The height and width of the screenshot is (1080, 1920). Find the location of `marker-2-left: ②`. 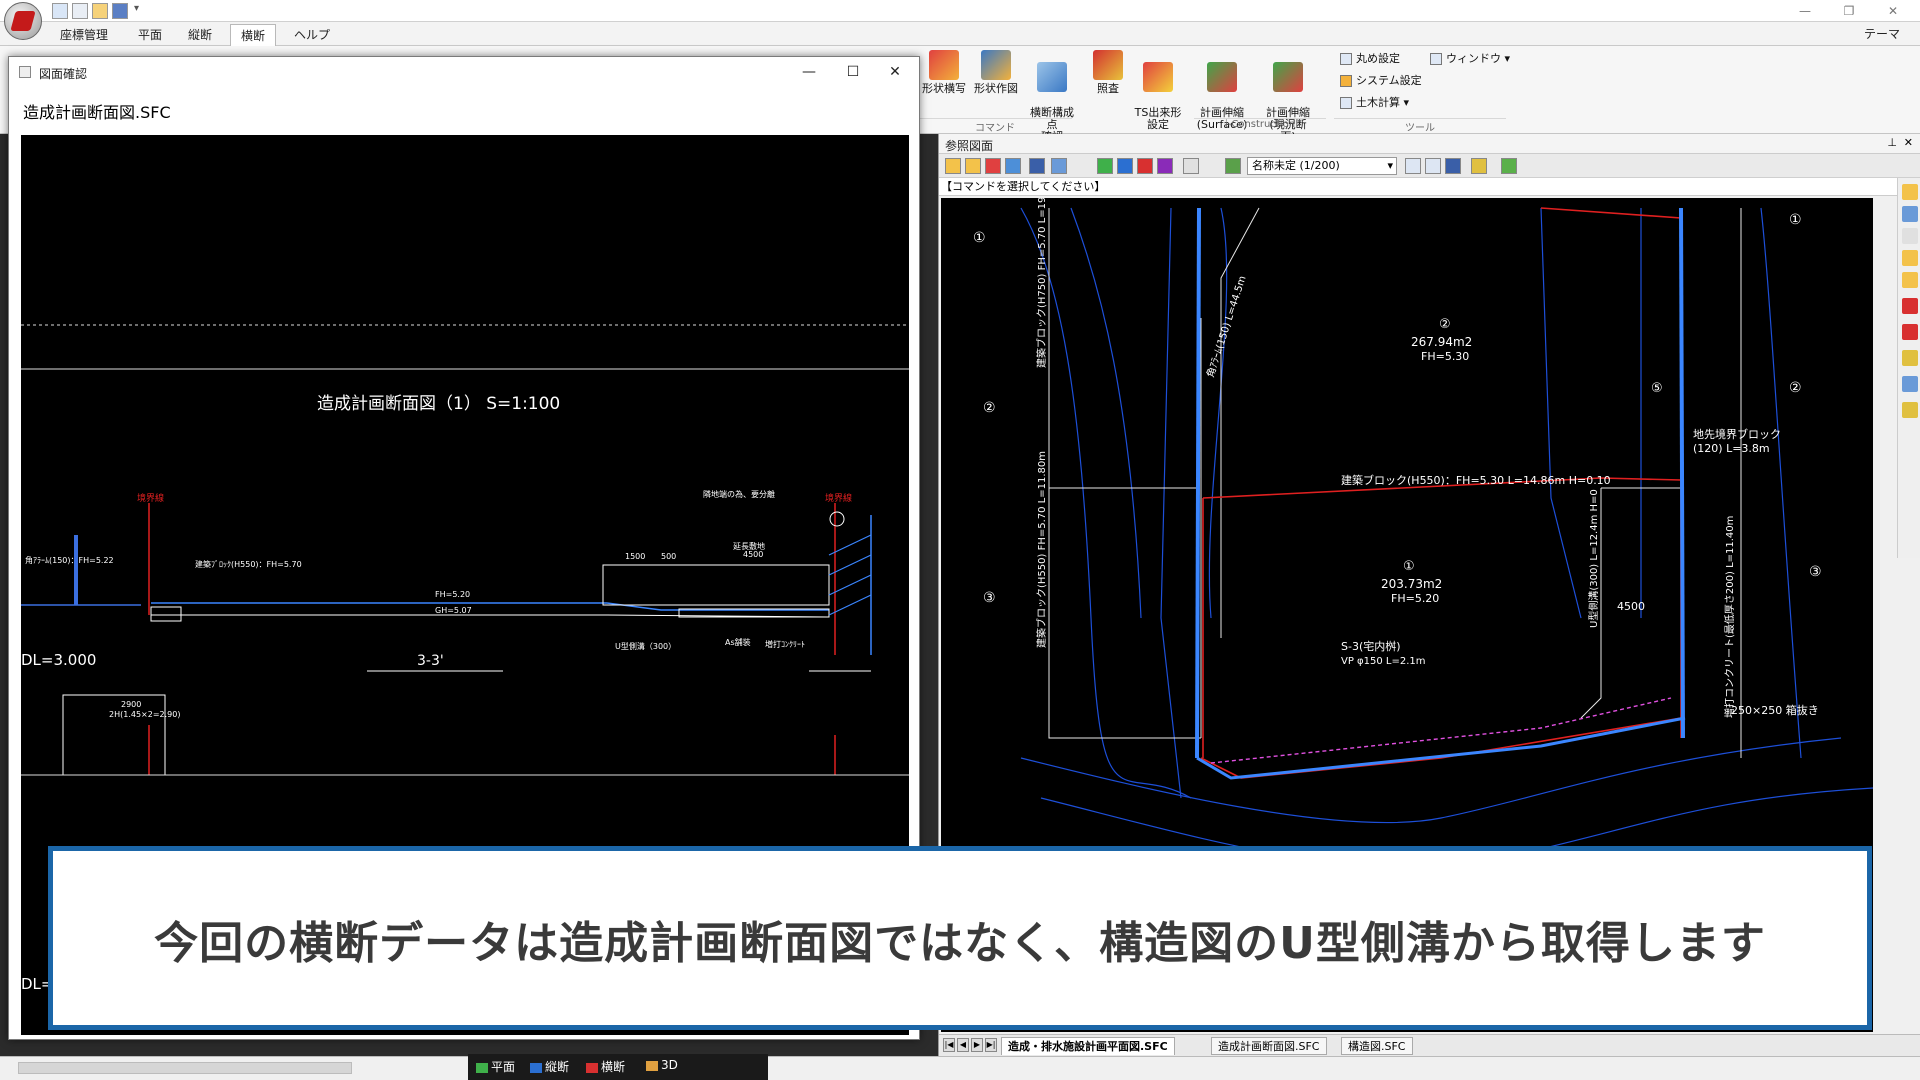

marker-2-left: ② is located at coordinates (989, 408).